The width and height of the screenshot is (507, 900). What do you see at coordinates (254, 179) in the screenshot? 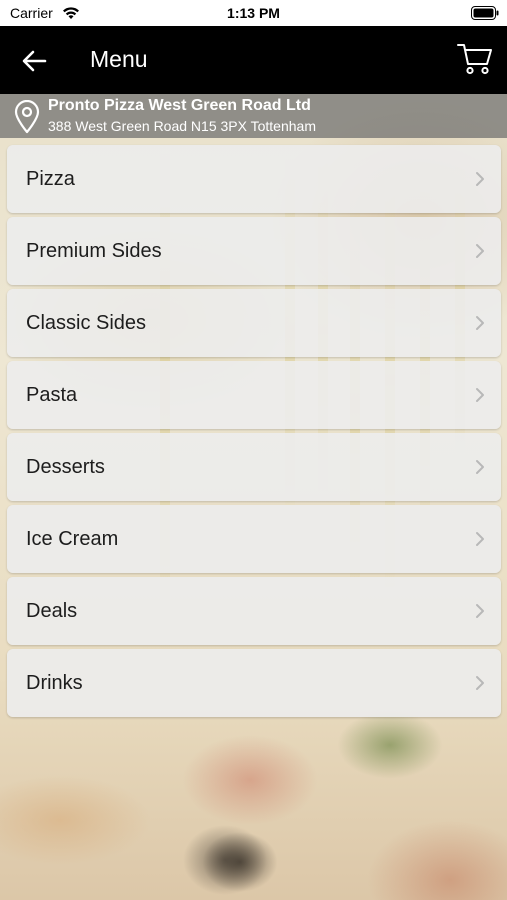
I see `menu-item-pizza: Pizza` at bounding box center [254, 179].